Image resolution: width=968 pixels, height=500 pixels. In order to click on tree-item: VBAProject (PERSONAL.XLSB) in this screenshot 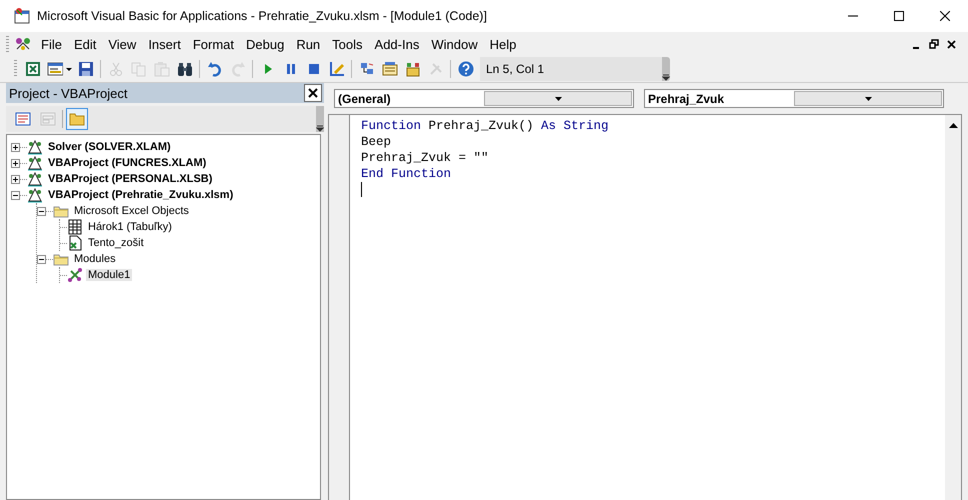, I will do `click(130, 179)`.